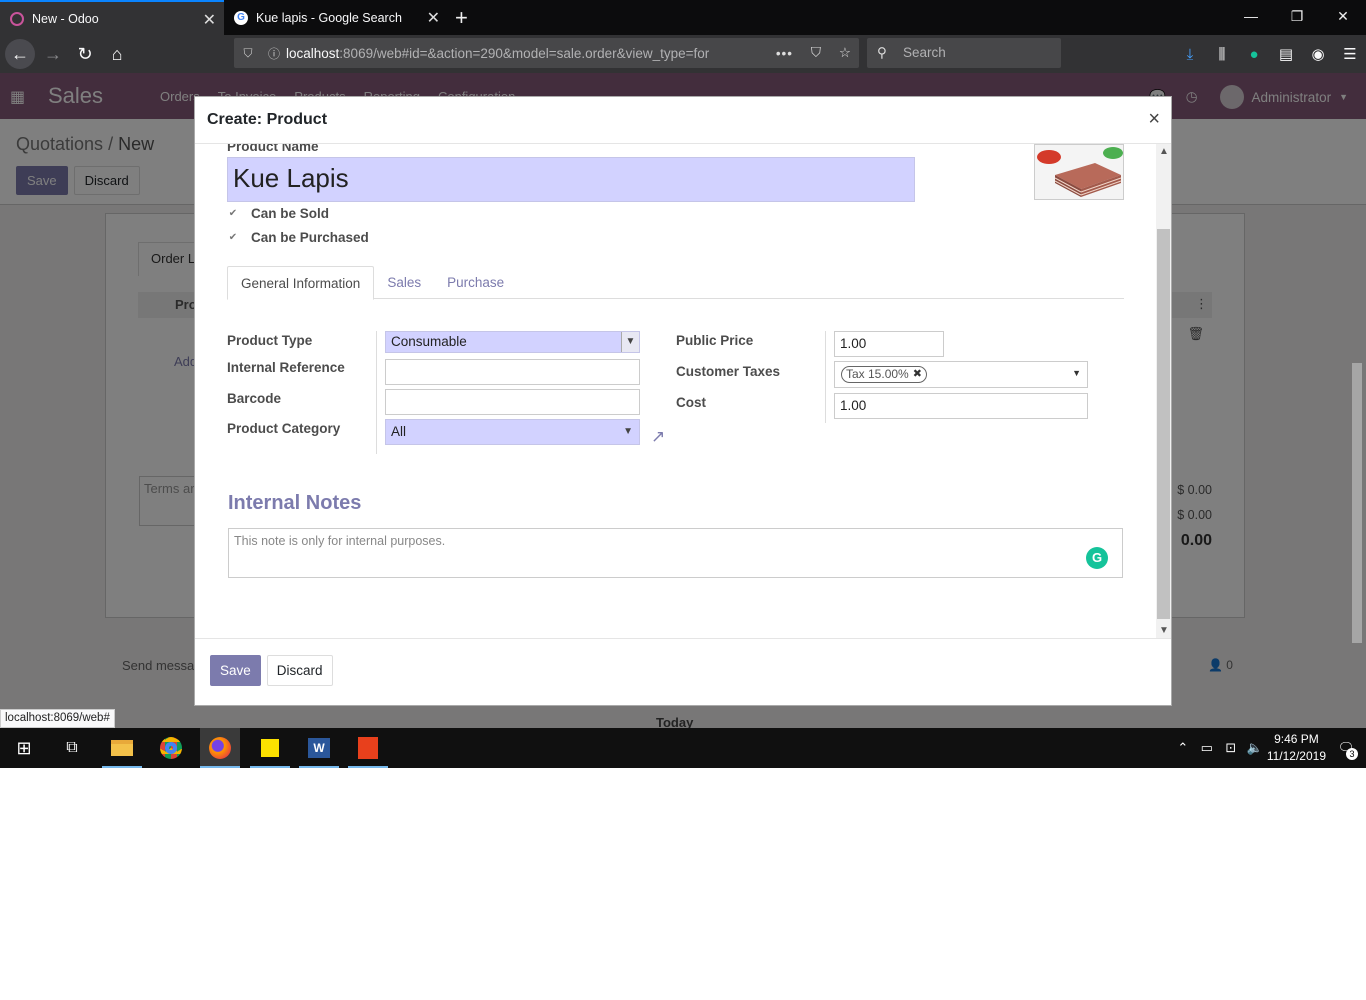 This screenshot has width=1366, height=1000. What do you see at coordinates (1286, 54) in the screenshot?
I see `sidebar-icon: ▤` at bounding box center [1286, 54].